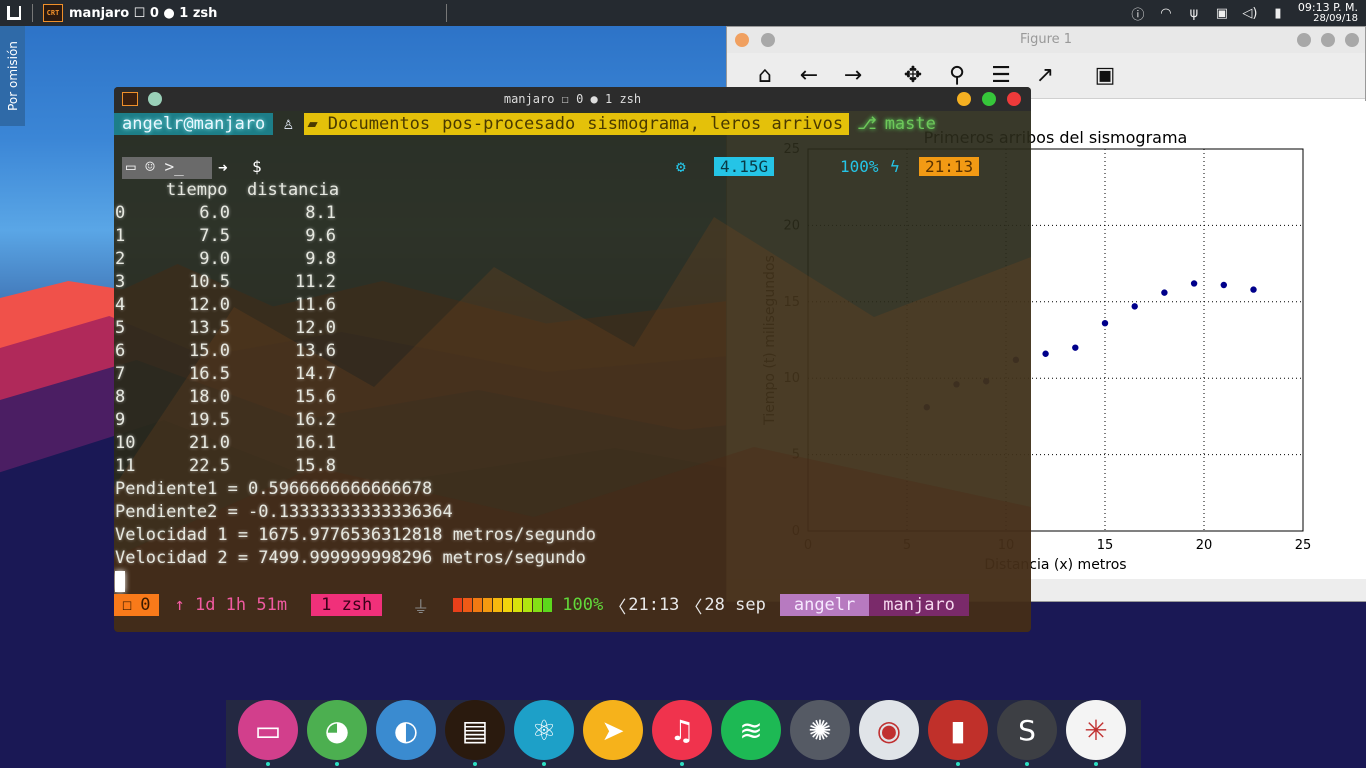 The image size is (1366, 768). I want to click on side-panel-tab: Por omisión, so click(12, 76).